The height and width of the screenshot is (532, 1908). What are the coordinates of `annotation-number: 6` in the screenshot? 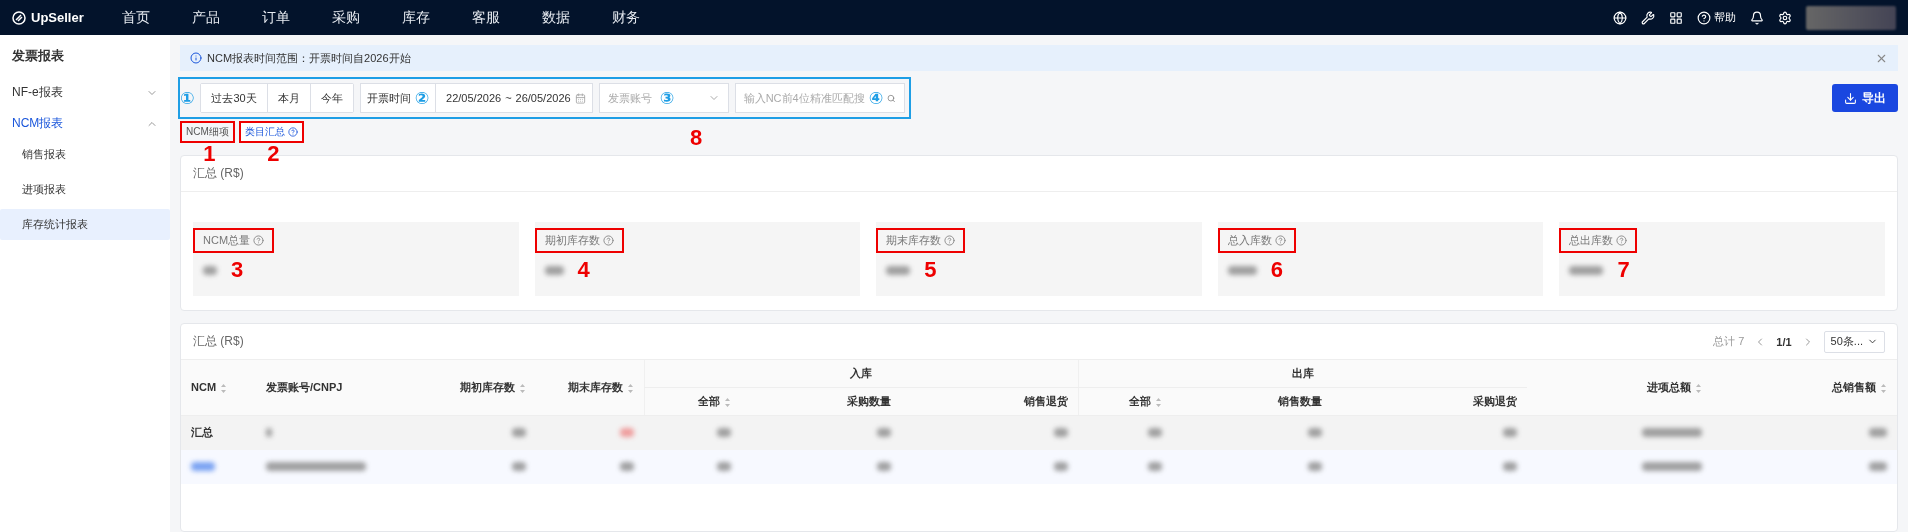 It's located at (1277, 270).